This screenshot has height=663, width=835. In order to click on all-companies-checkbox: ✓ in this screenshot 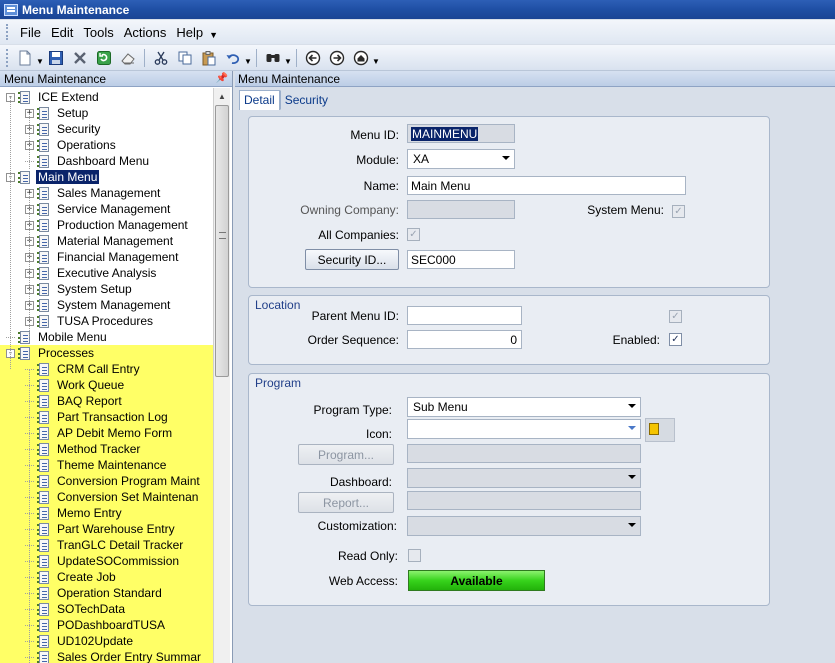, I will do `click(413, 234)`.